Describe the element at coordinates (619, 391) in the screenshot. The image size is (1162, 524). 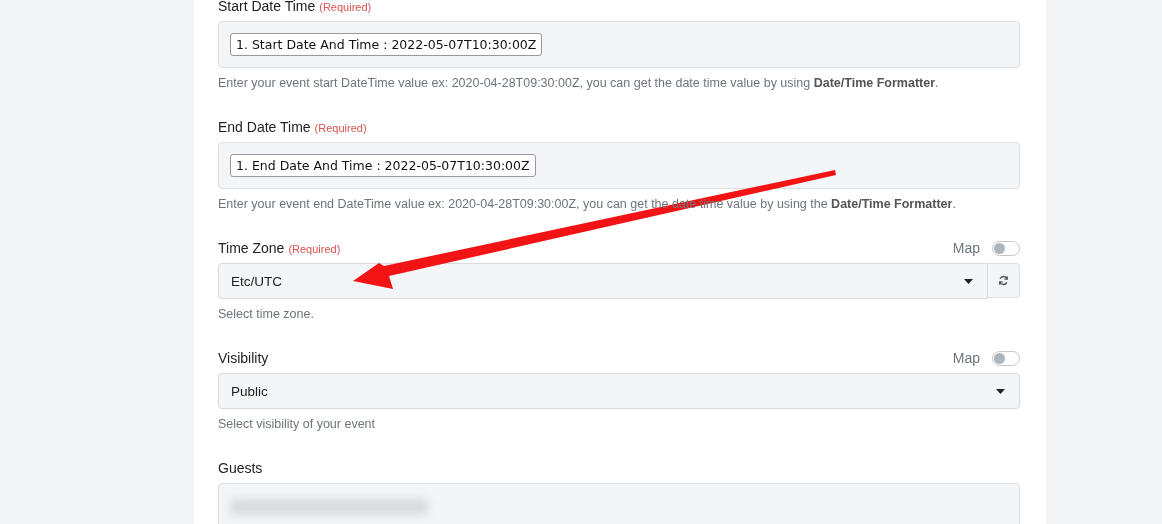
I see `select-field: Public` at that location.